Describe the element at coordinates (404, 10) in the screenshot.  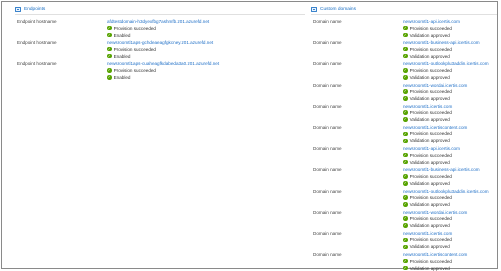
I see `custom-domains-header: Custom domains` at that location.